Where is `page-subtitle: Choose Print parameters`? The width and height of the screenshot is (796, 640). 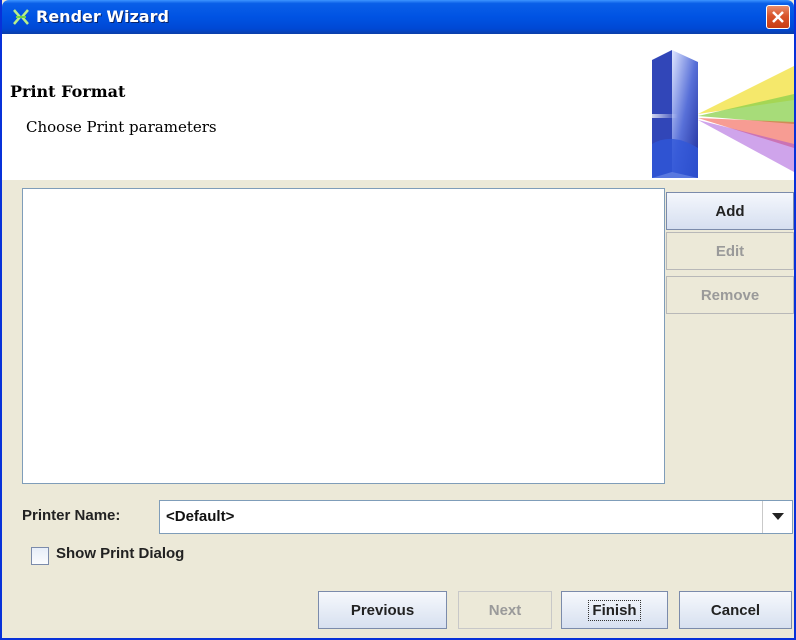
page-subtitle: Choose Print parameters is located at coordinates (121, 127).